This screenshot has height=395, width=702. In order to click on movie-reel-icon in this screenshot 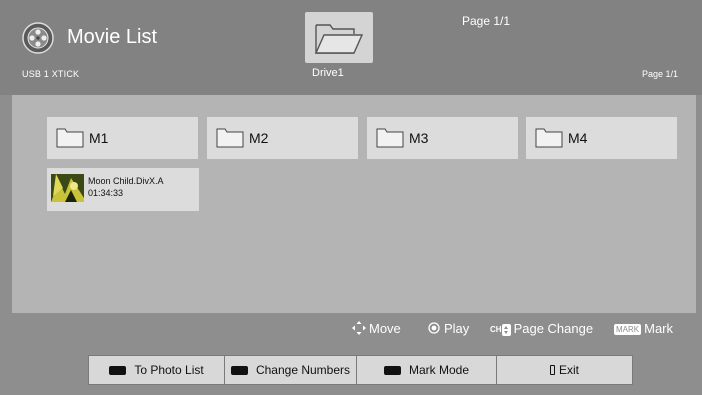, I will do `click(38, 38)`.